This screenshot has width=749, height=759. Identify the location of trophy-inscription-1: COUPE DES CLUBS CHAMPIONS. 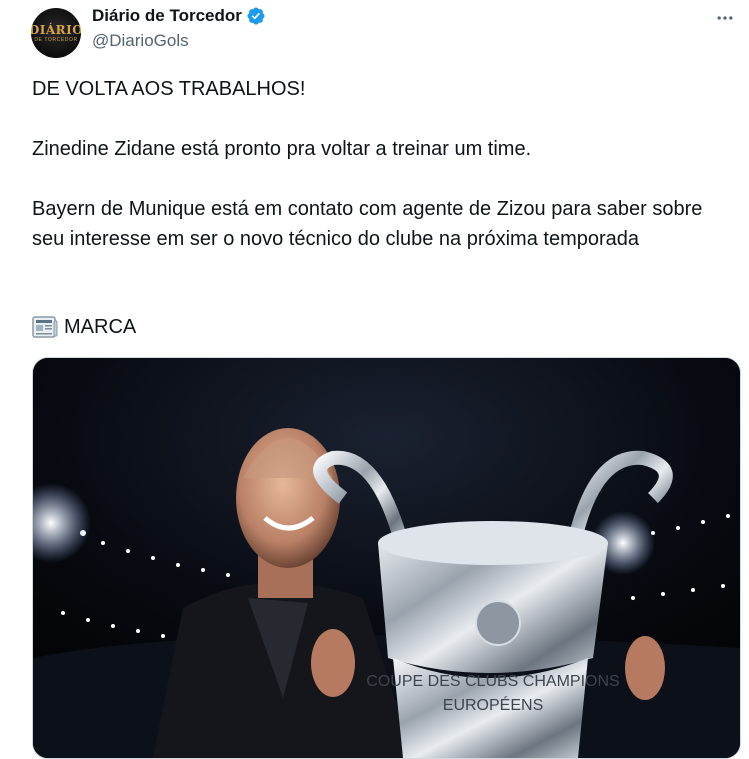
(492, 681).